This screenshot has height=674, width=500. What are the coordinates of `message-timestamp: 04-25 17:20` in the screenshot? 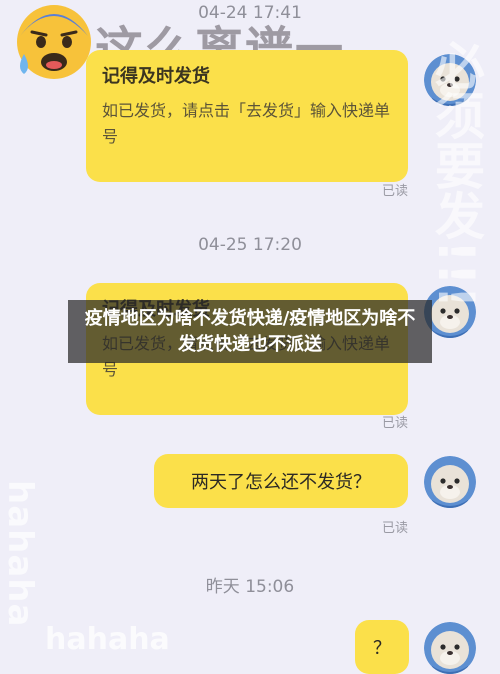 It's located at (250, 245).